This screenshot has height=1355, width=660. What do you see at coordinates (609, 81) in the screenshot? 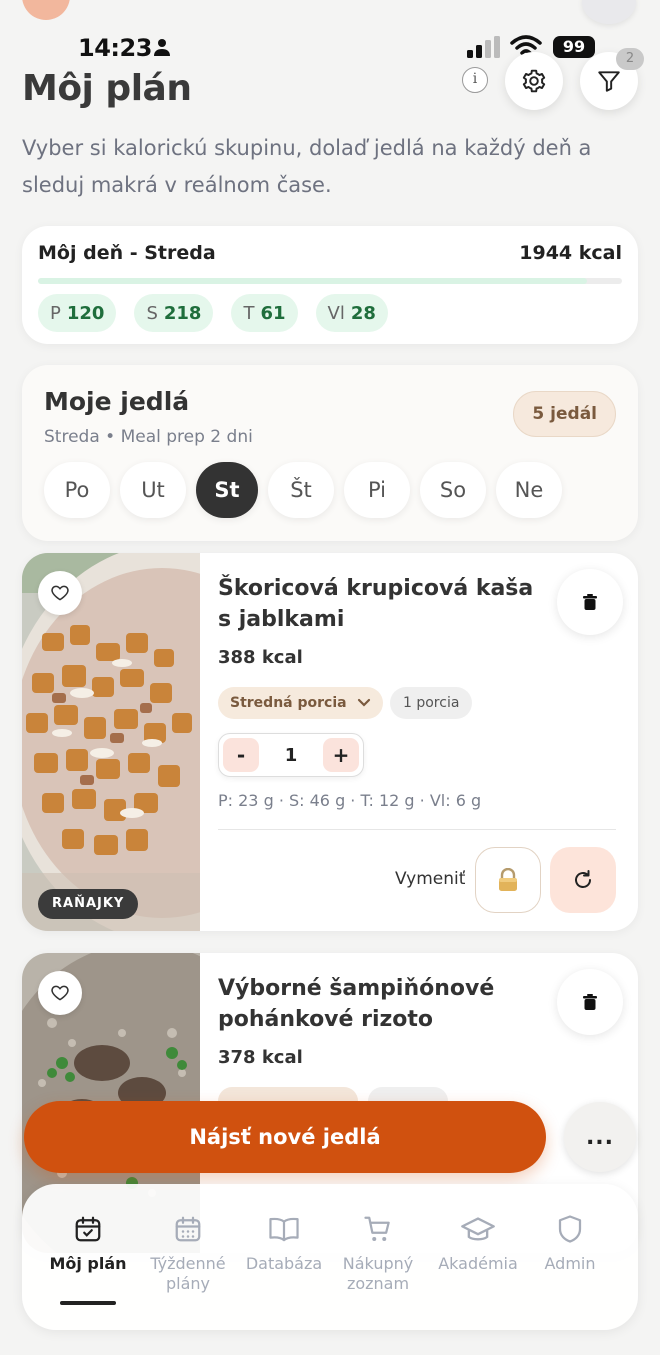
I see `filter-icon` at bounding box center [609, 81].